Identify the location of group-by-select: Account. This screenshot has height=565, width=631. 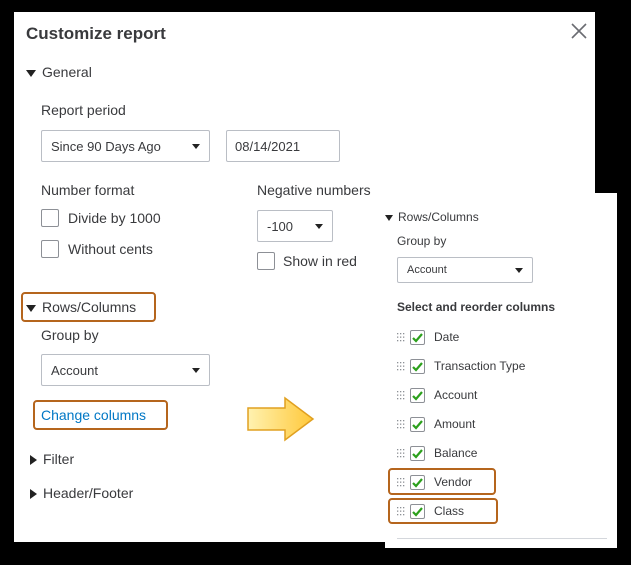
(125, 370).